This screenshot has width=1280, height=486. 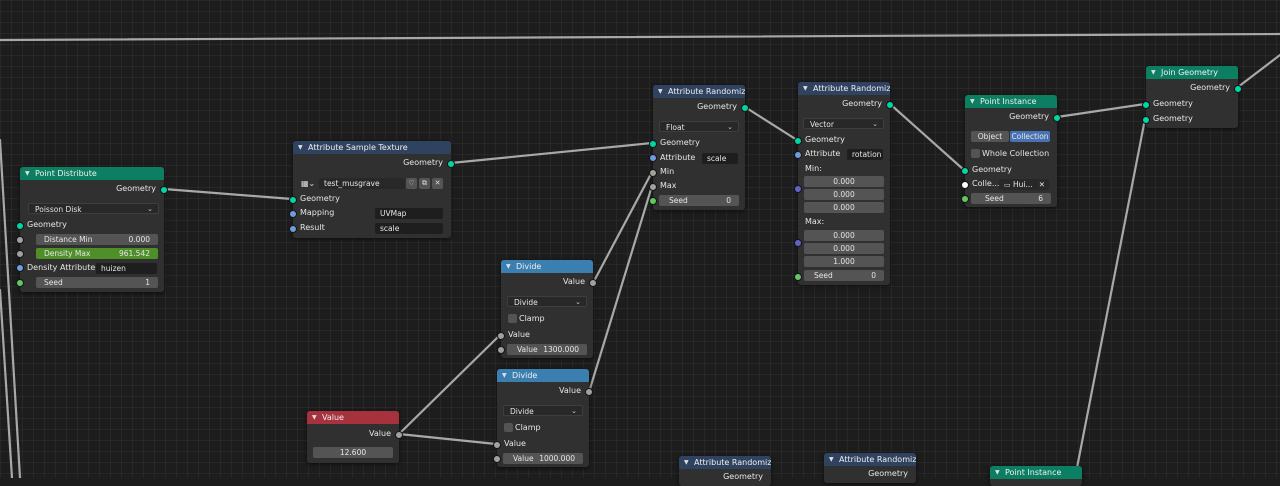 What do you see at coordinates (93, 208) in the screenshot?
I see `distribute-method-dropdown: Poisson Disk ⌄` at bounding box center [93, 208].